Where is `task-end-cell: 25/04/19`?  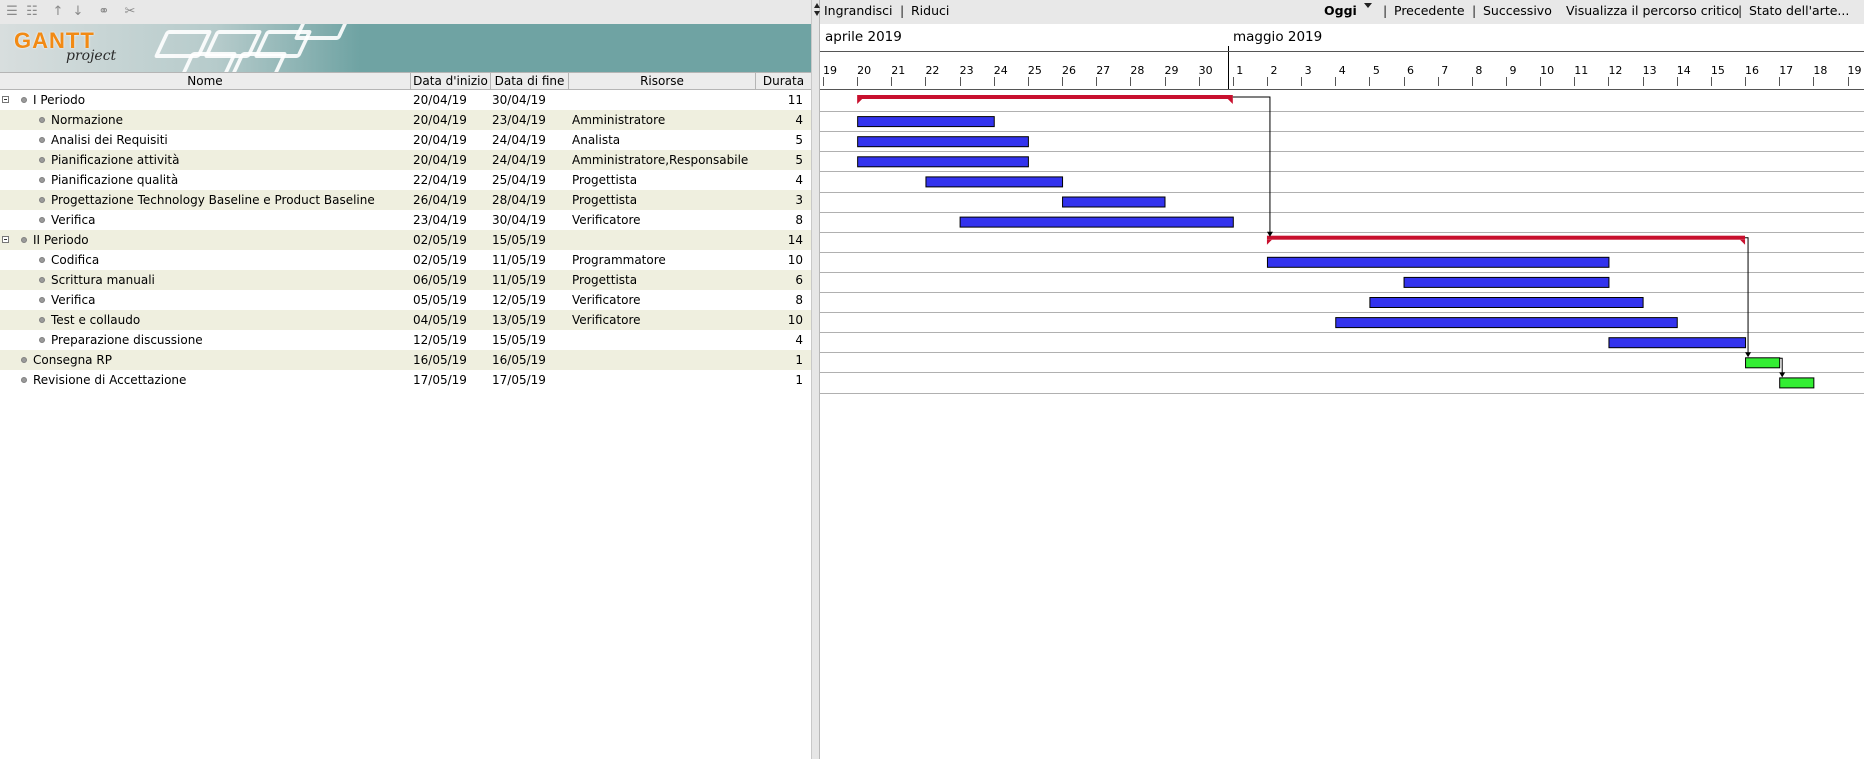 task-end-cell: 25/04/19 is located at coordinates (530, 180).